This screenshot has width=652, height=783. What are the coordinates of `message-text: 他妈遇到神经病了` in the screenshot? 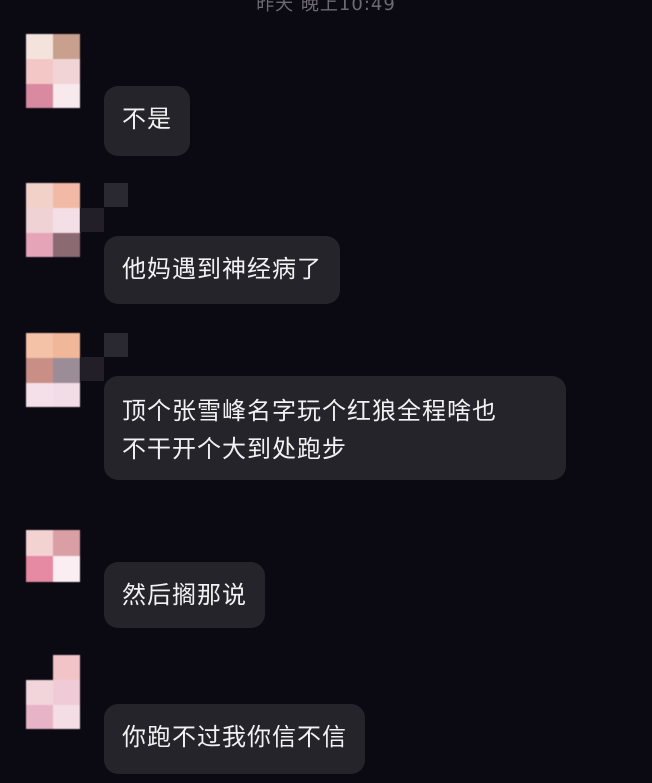 It's located at (222, 269).